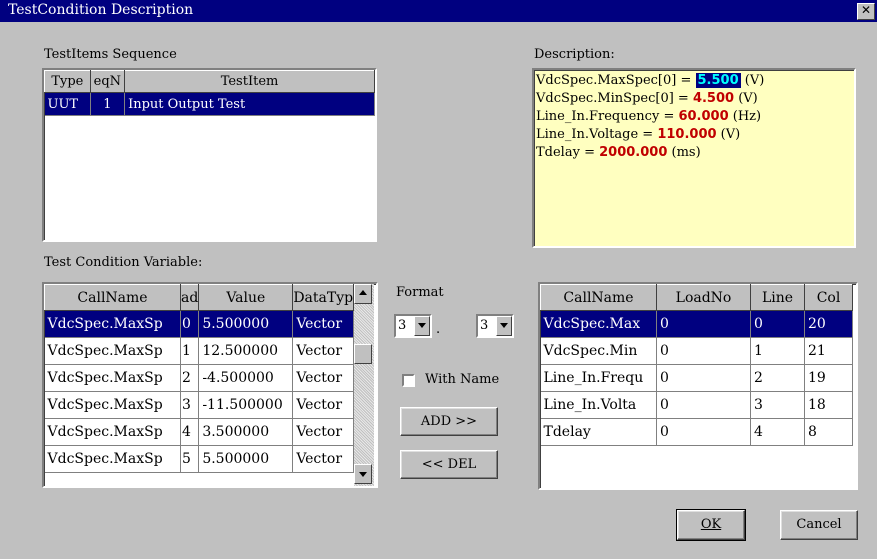 This screenshot has width=877, height=559. Describe the element at coordinates (828, 405) in the screenshot. I see `cell-col: 18` at that location.